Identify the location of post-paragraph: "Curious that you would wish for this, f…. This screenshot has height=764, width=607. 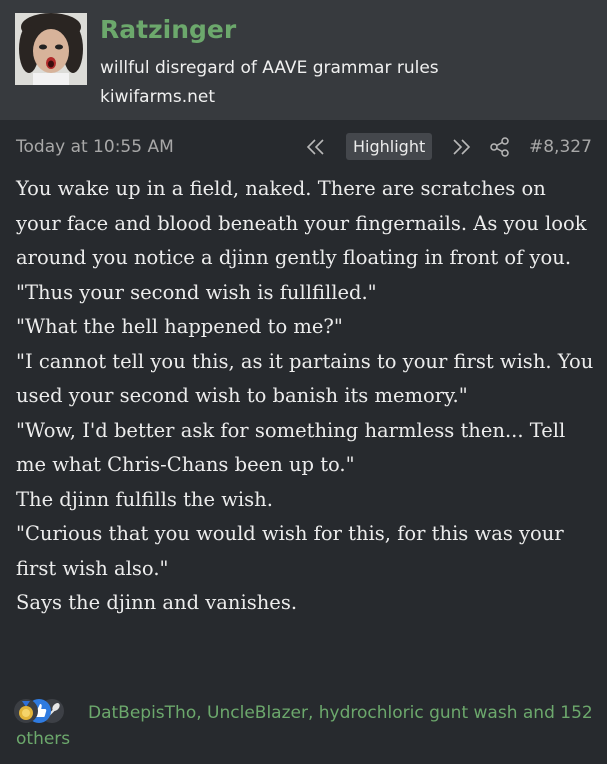
(290, 551).